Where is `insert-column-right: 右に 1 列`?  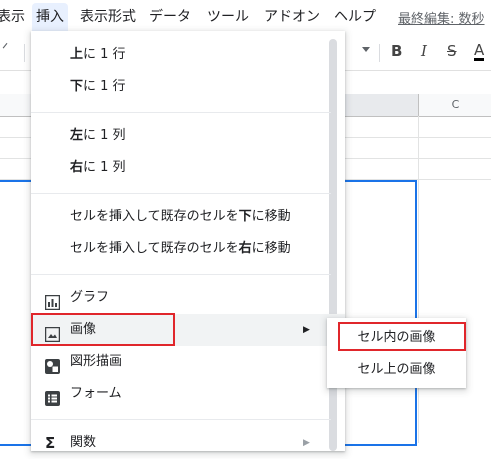
insert-column-right: 右に 1 列 is located at coordinates (188, 168).